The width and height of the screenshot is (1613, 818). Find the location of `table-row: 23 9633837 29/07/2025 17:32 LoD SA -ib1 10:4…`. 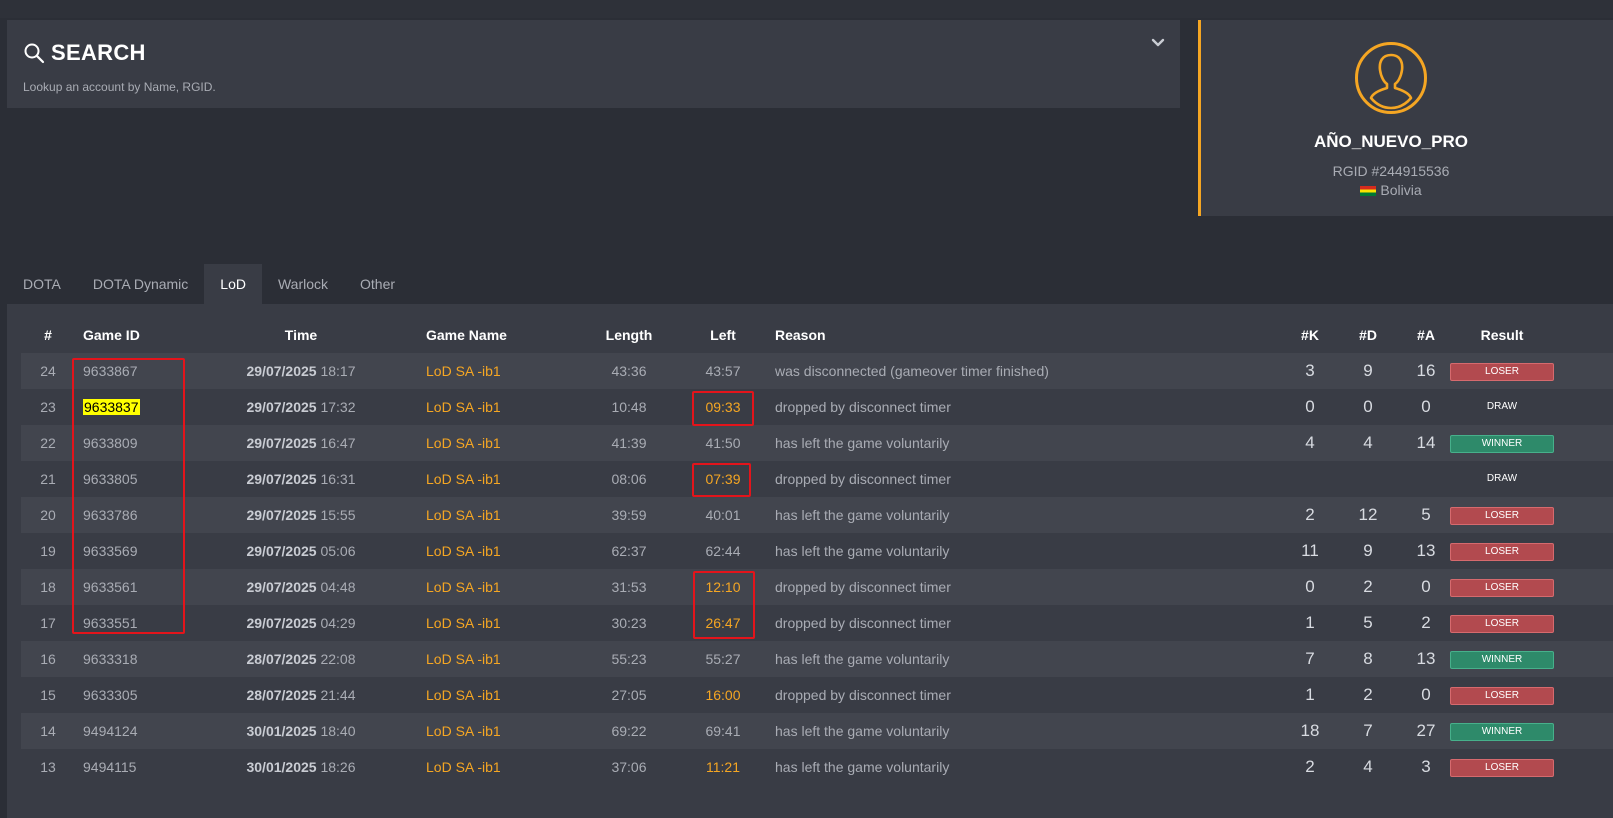

table-row: 23 9633837 29/07/2025 17:32 LoD SA -ib1 10:4… is located at coordinates (817, 407).